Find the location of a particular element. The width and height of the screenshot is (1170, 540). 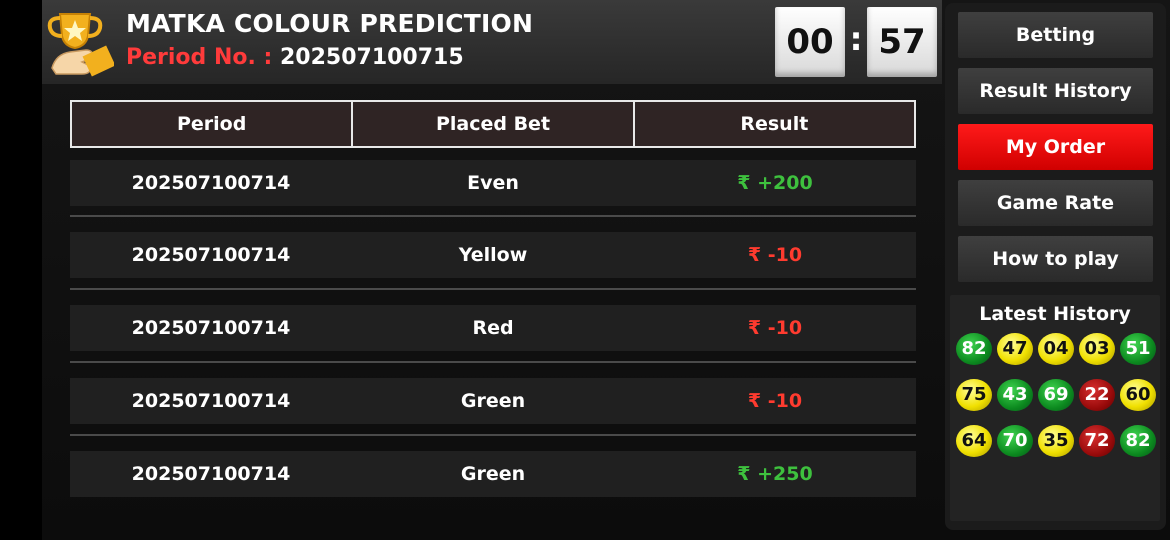

table-row: 202507100714 Green ₹ +250 is located at coordinates (493, 474).